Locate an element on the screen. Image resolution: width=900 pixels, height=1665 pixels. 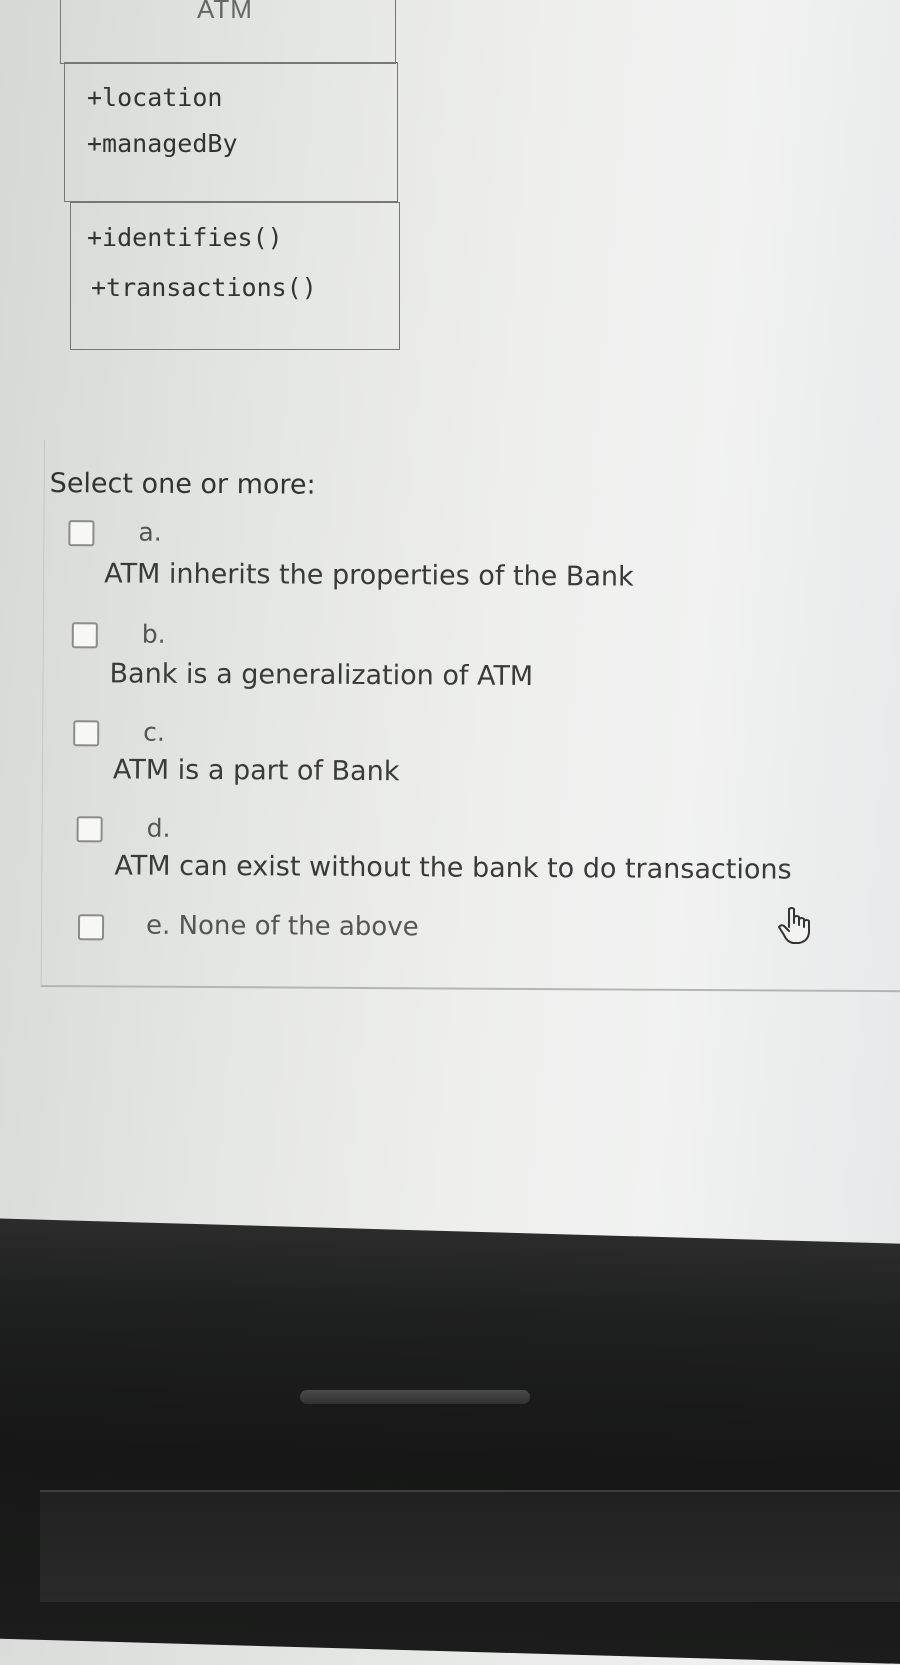
uml-attribute: +location is located at coordinates (155, 97).